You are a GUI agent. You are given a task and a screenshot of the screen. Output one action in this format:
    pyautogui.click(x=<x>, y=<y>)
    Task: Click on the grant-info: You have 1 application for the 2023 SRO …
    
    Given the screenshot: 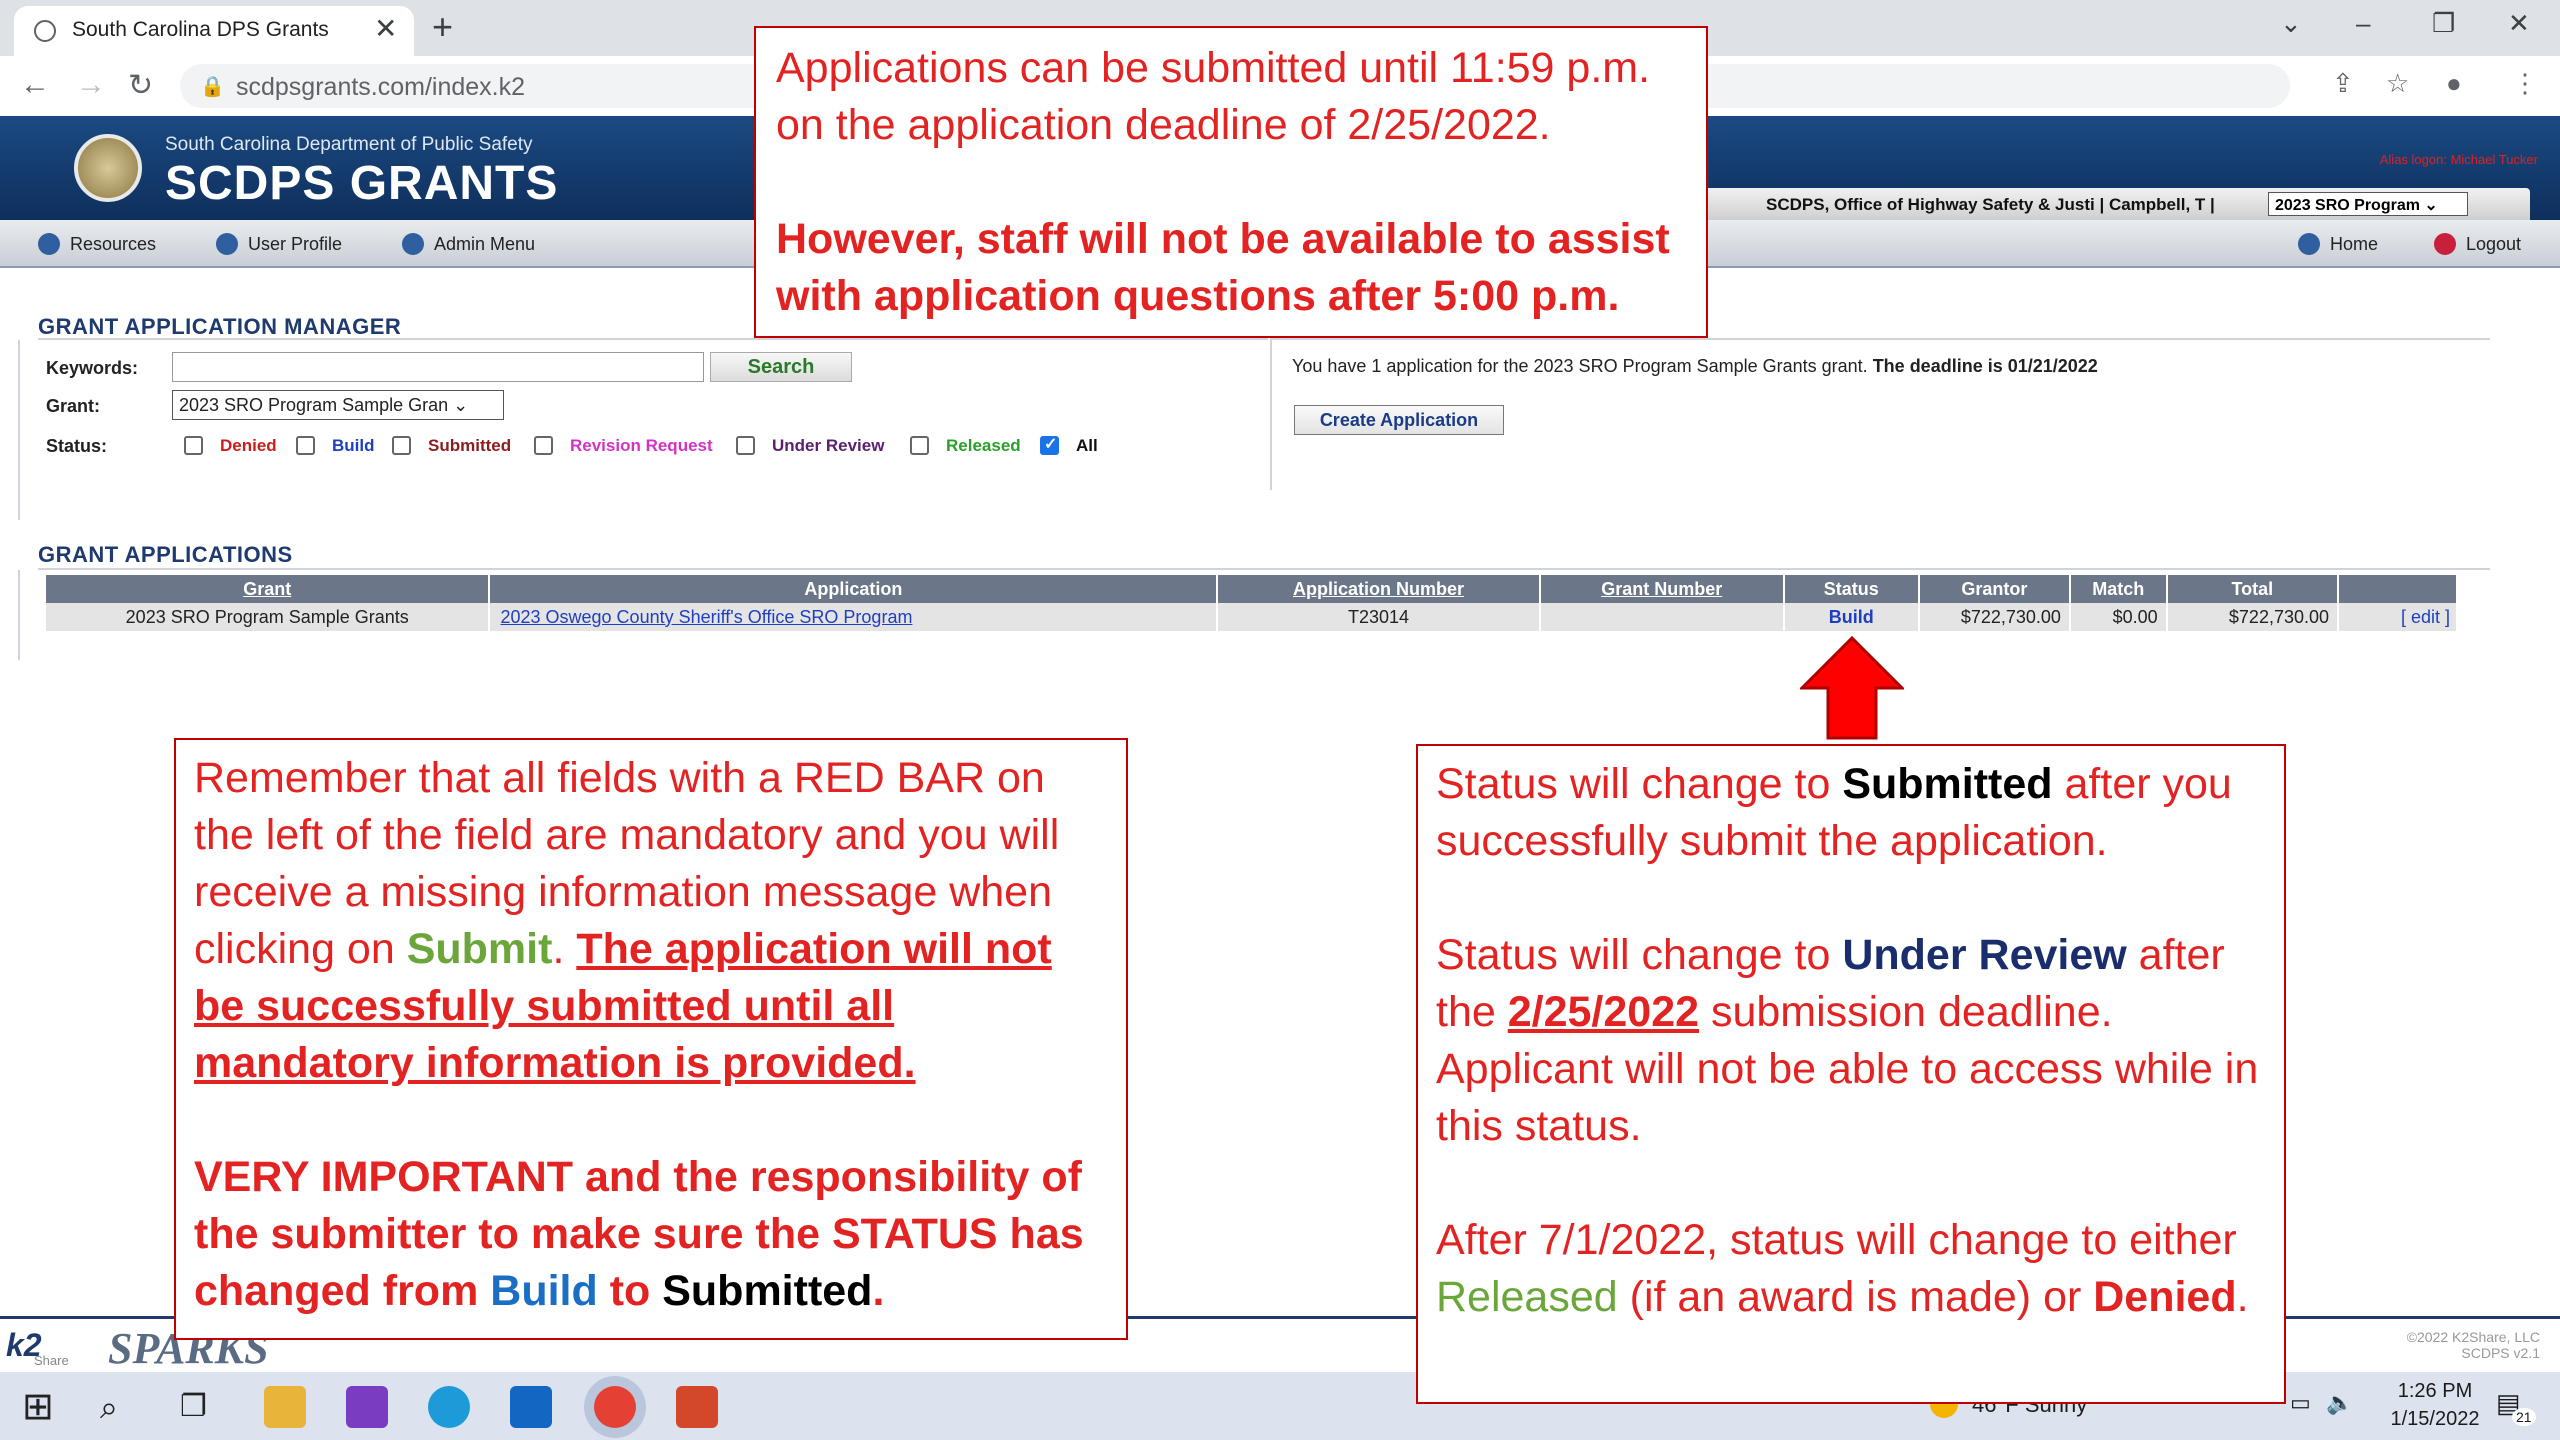 What is the action you would take?
    pyautogui.click(x=1695, y=366)
    